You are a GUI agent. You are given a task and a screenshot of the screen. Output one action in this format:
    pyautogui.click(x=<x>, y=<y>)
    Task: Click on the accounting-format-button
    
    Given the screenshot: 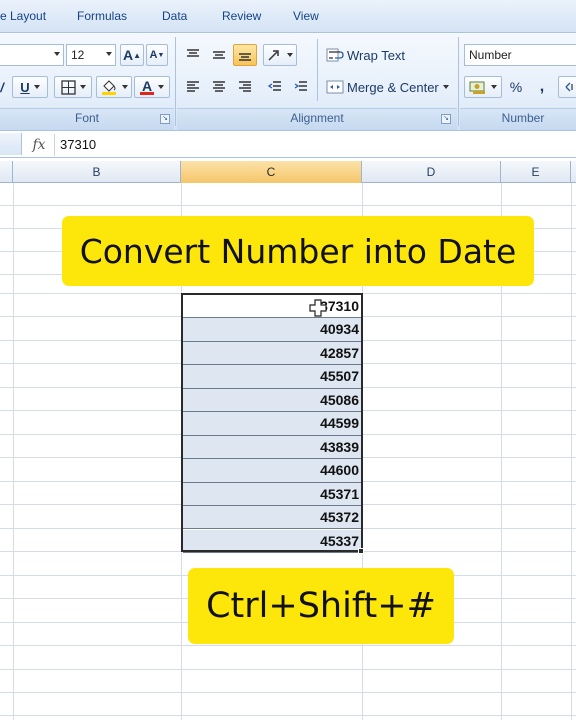 What is the action you would take?
    pyautogui.click(x=483, y=87)
    